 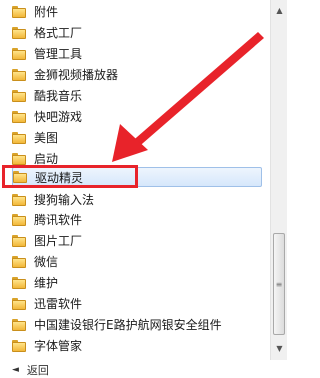 What do you see at coordinates (279, 284) in the screenshot?
I see `scroll-thumb: ≡` at bounding box center [279, 284].